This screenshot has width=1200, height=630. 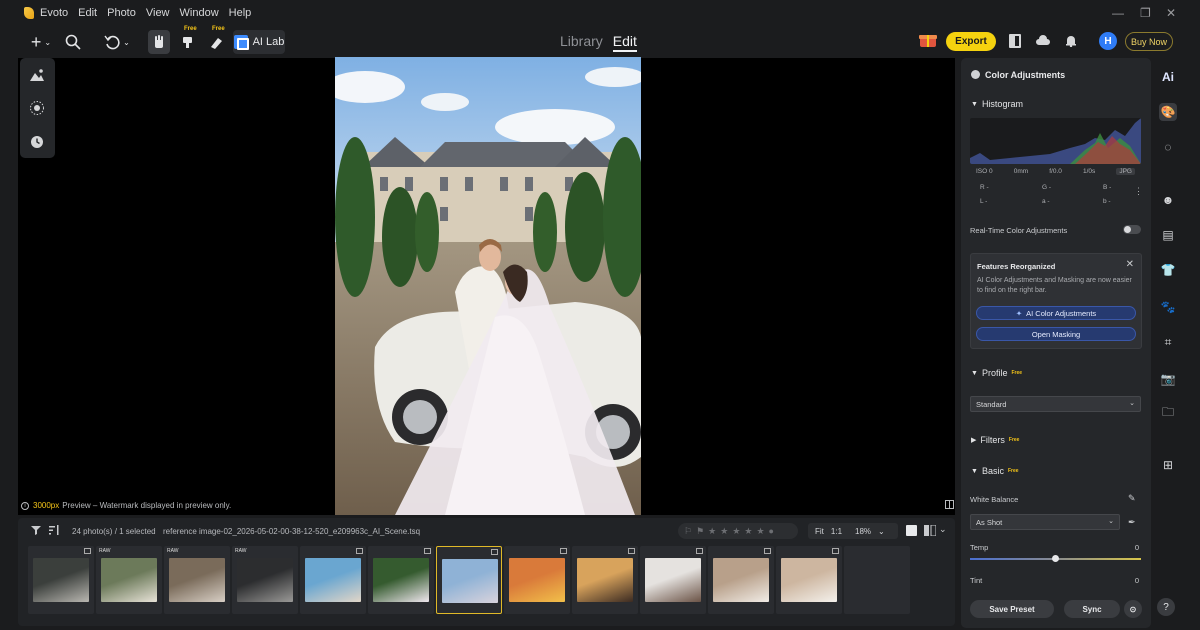 I want to click on face-icon: ☻, so click(x=1168, y=200).